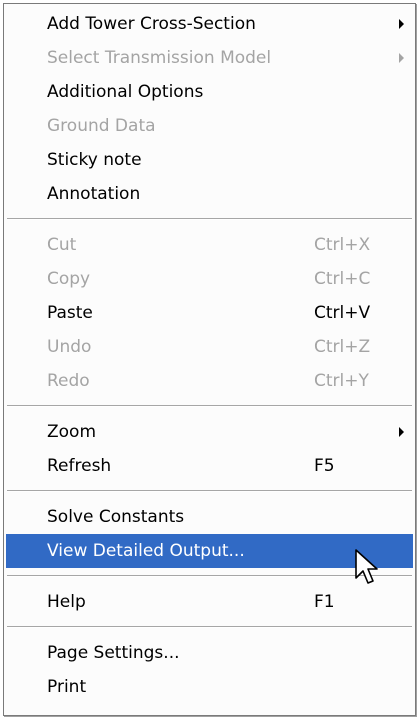 The height and width of the screenshot is (719, 419). What do you see at coordinates (209, 687) in the screenshot?
I see `menu-item-print: Print` at bounding box center [209, 687].